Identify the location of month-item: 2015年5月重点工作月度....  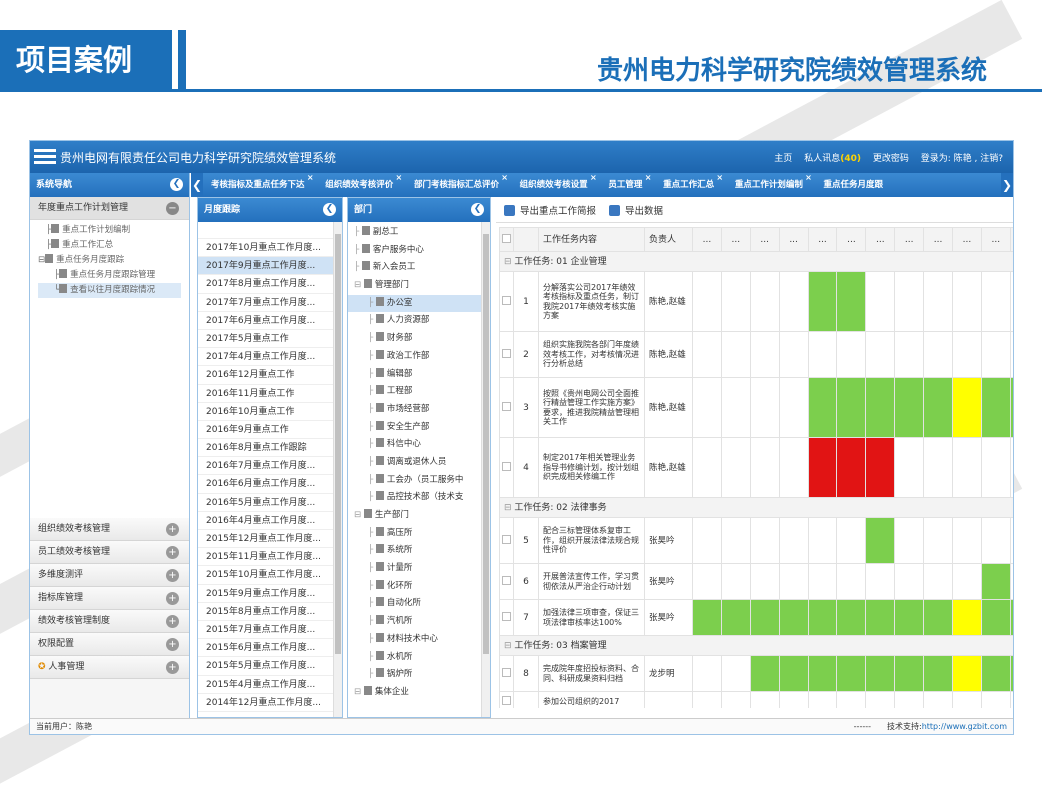
(270, 666).